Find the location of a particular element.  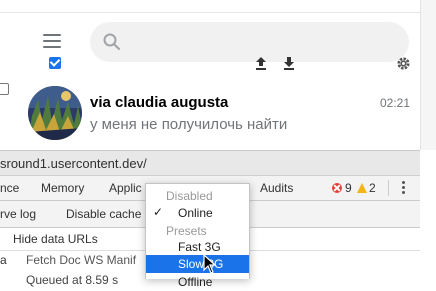

export-har-icon is located at coordinates (289, 63).